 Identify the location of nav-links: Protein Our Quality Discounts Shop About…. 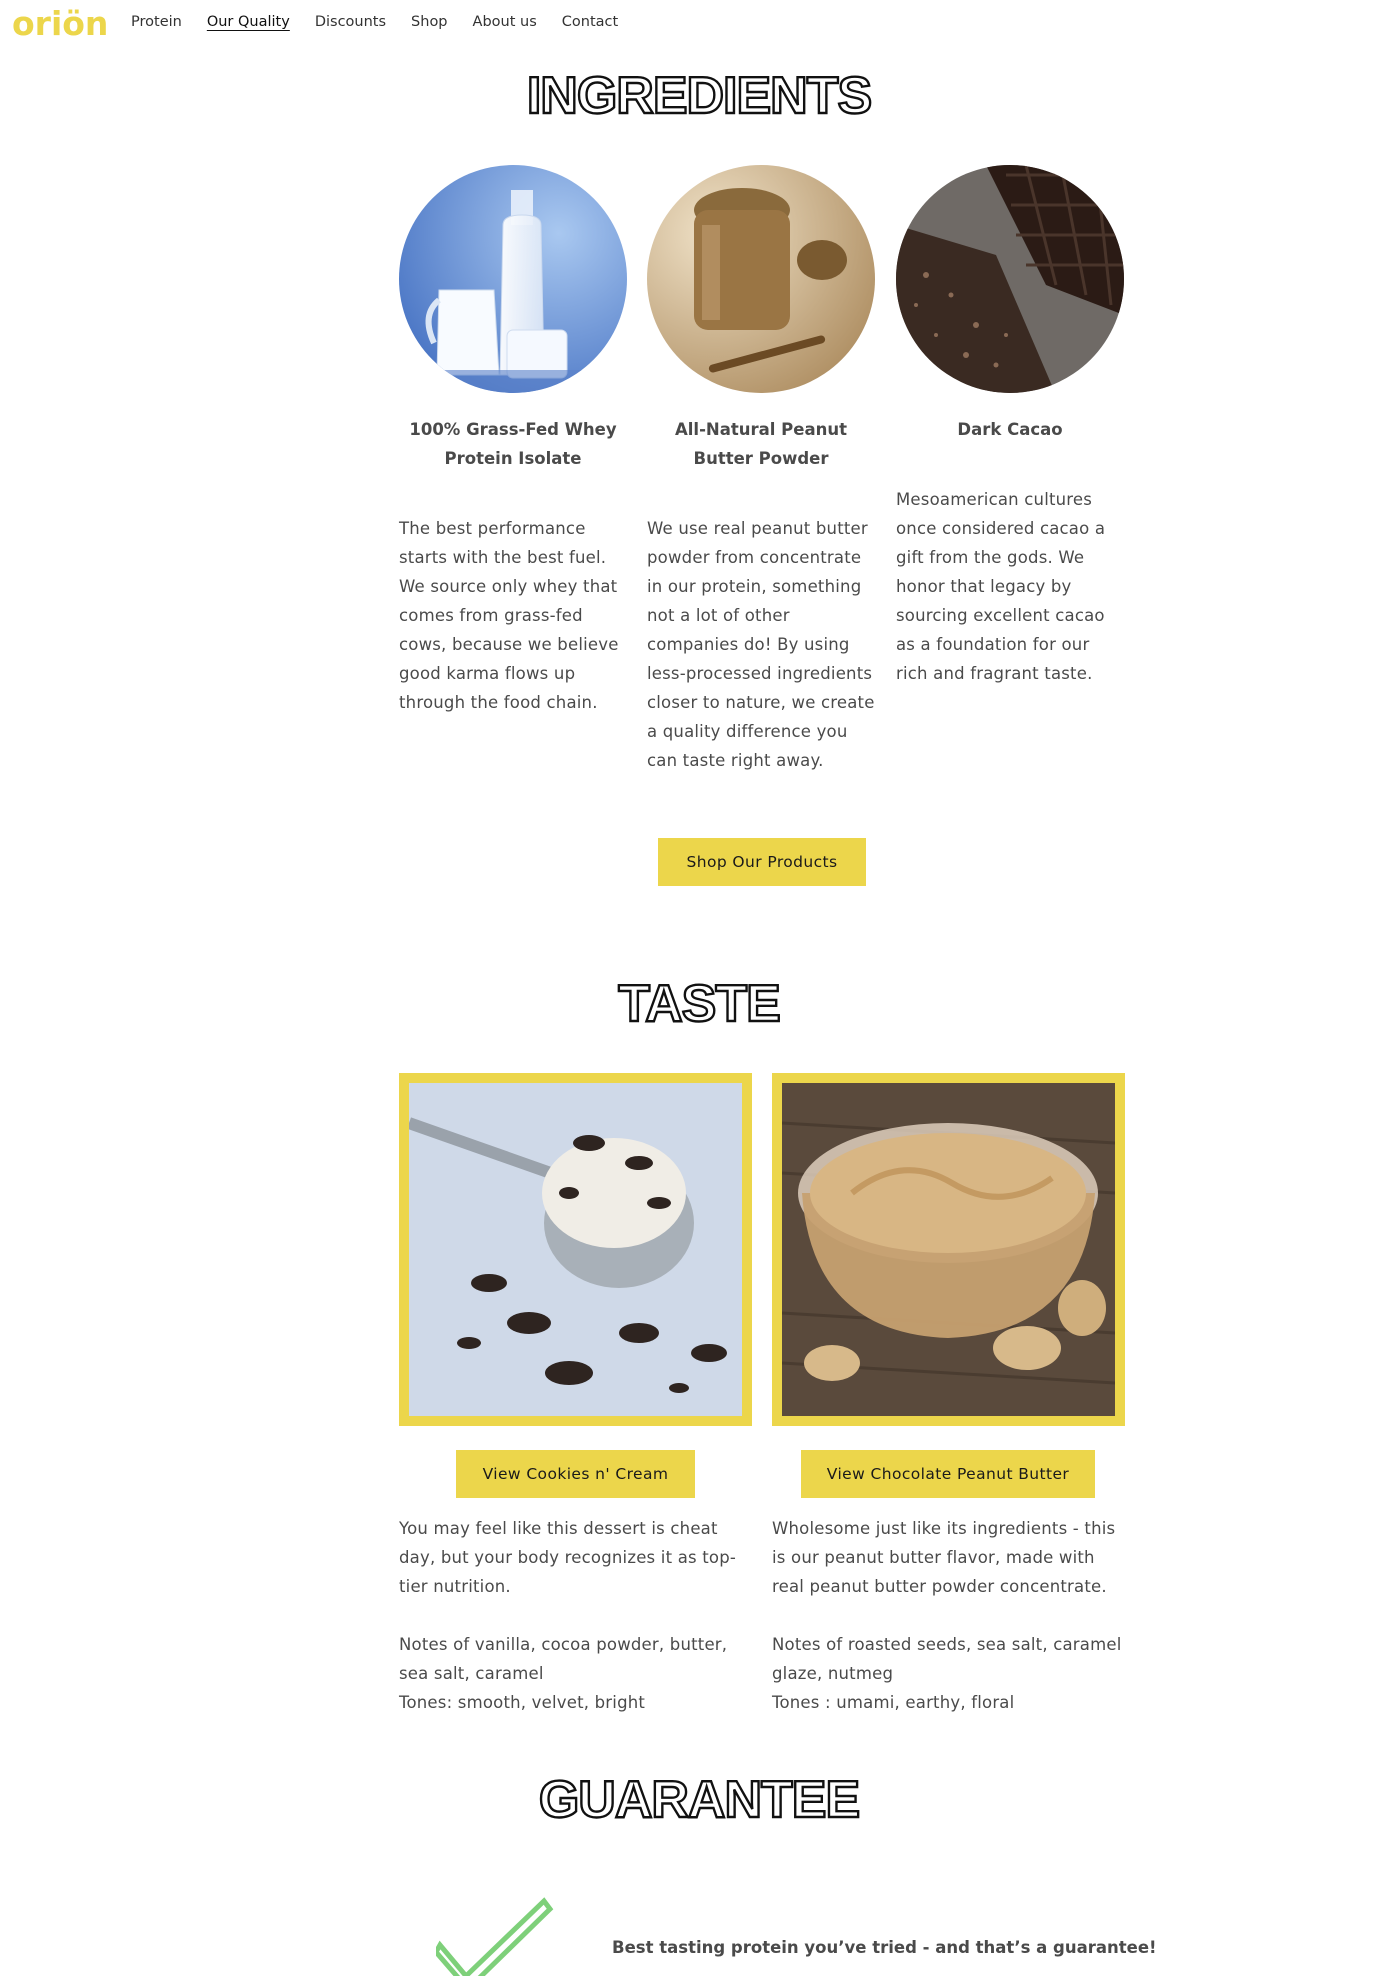
(387, 22).